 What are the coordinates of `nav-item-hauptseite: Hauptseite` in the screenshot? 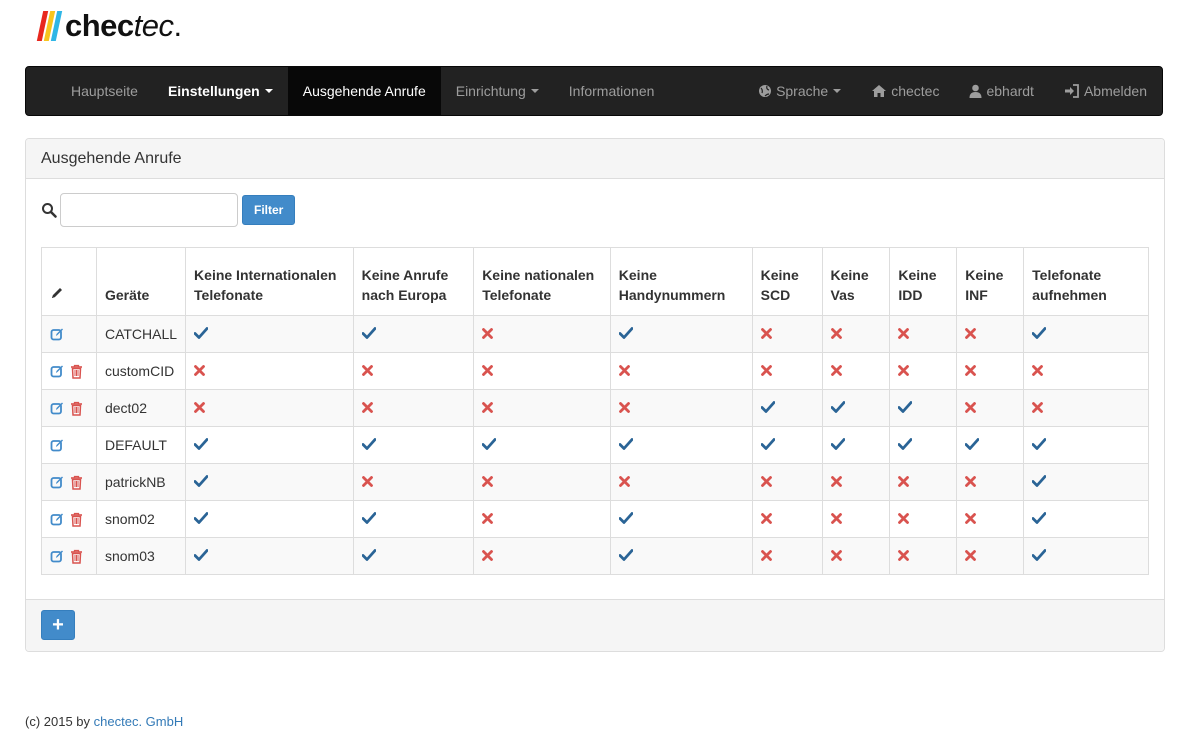 It's located at (104, 91).